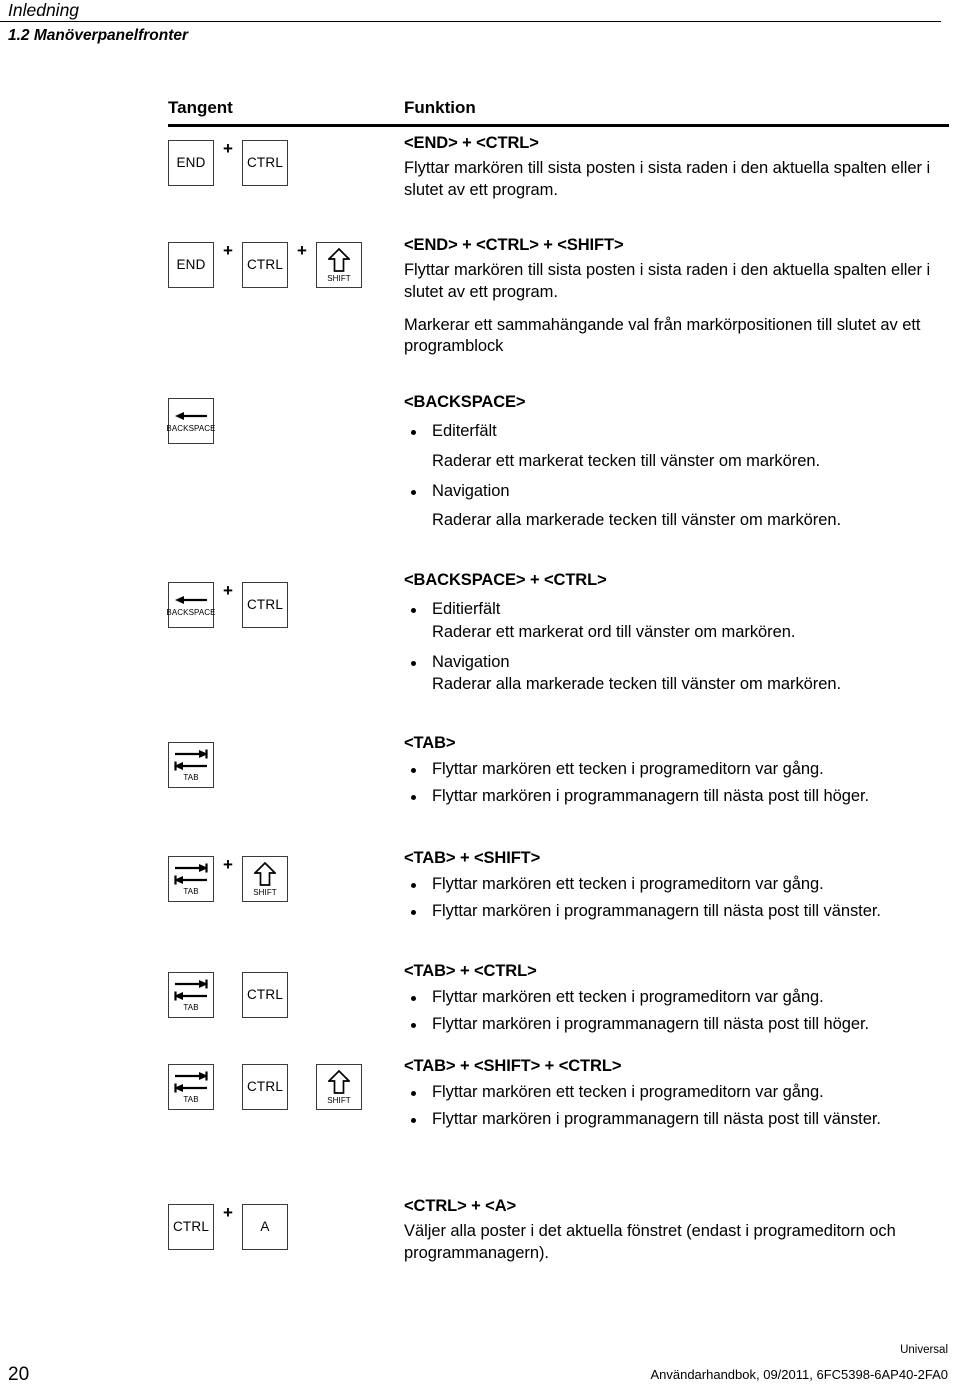 This screenshot has height=1390, width=960. I want to click on function-title: <TAB>, so click(430, 743).